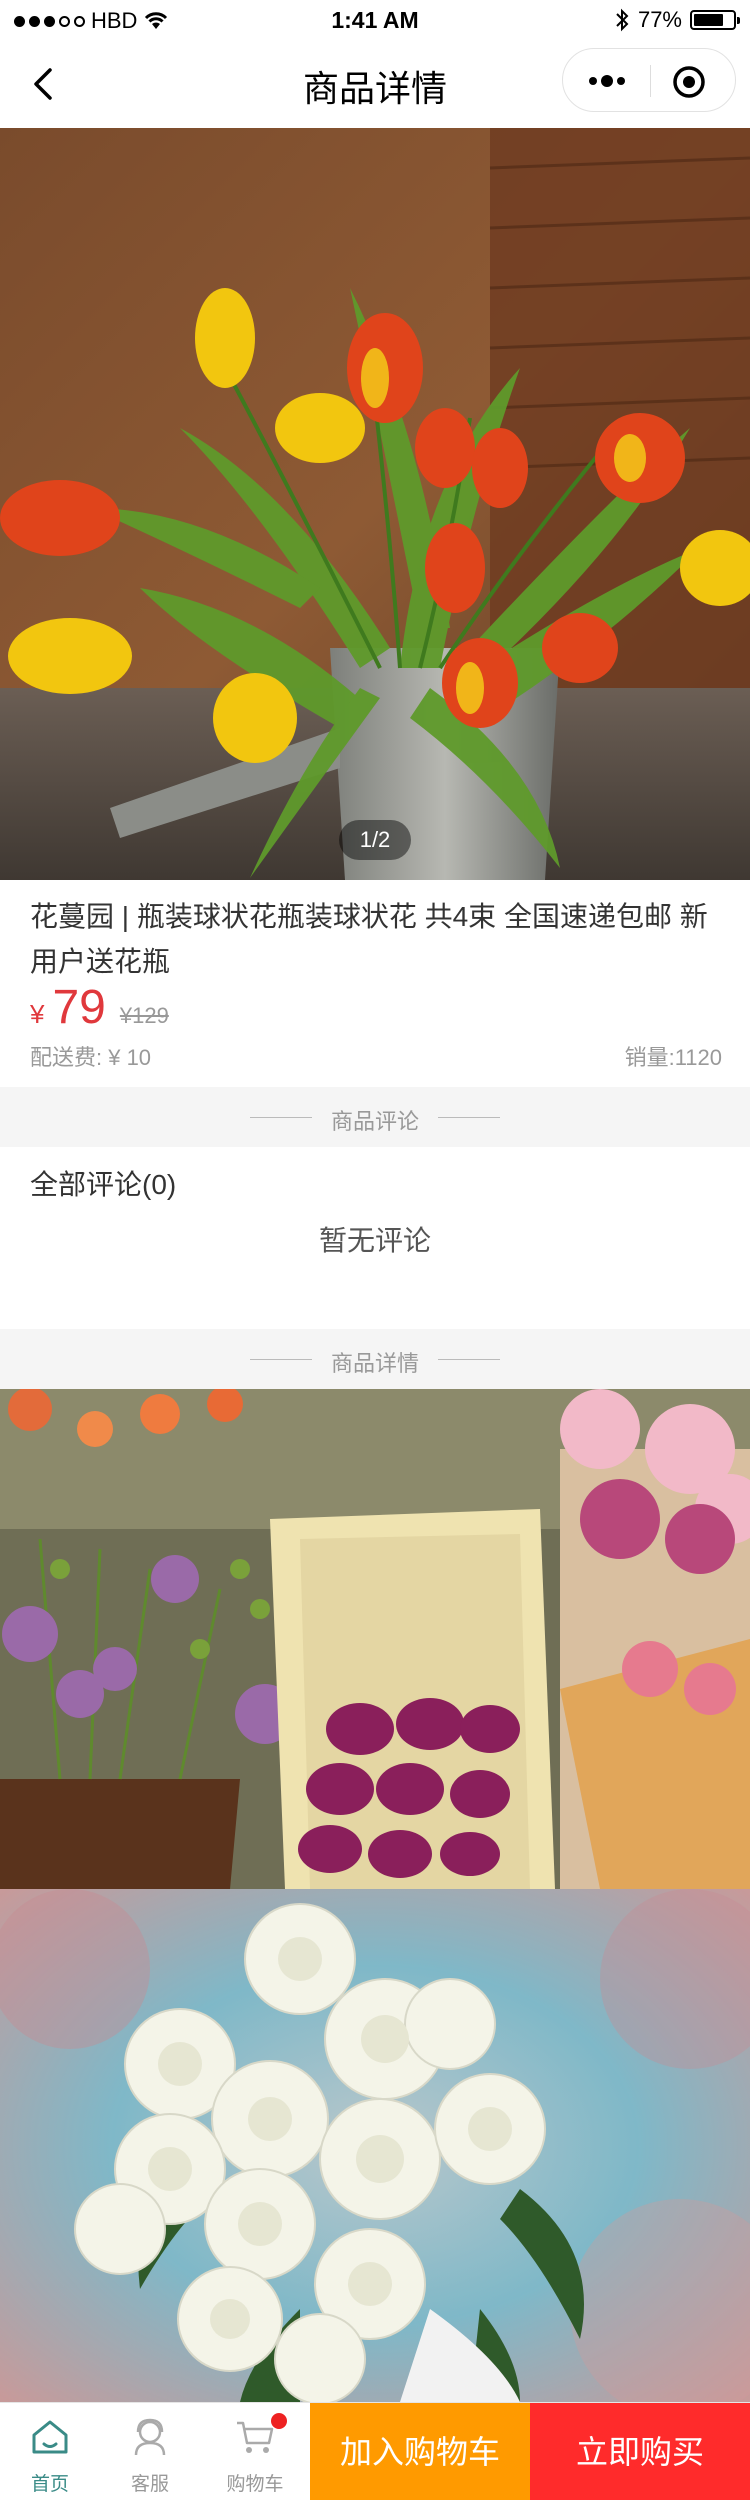 The height and width of the screenshot is (2500, 750). I want to click on add-to-cart-button: 加入购物车, so click(420, 2451).